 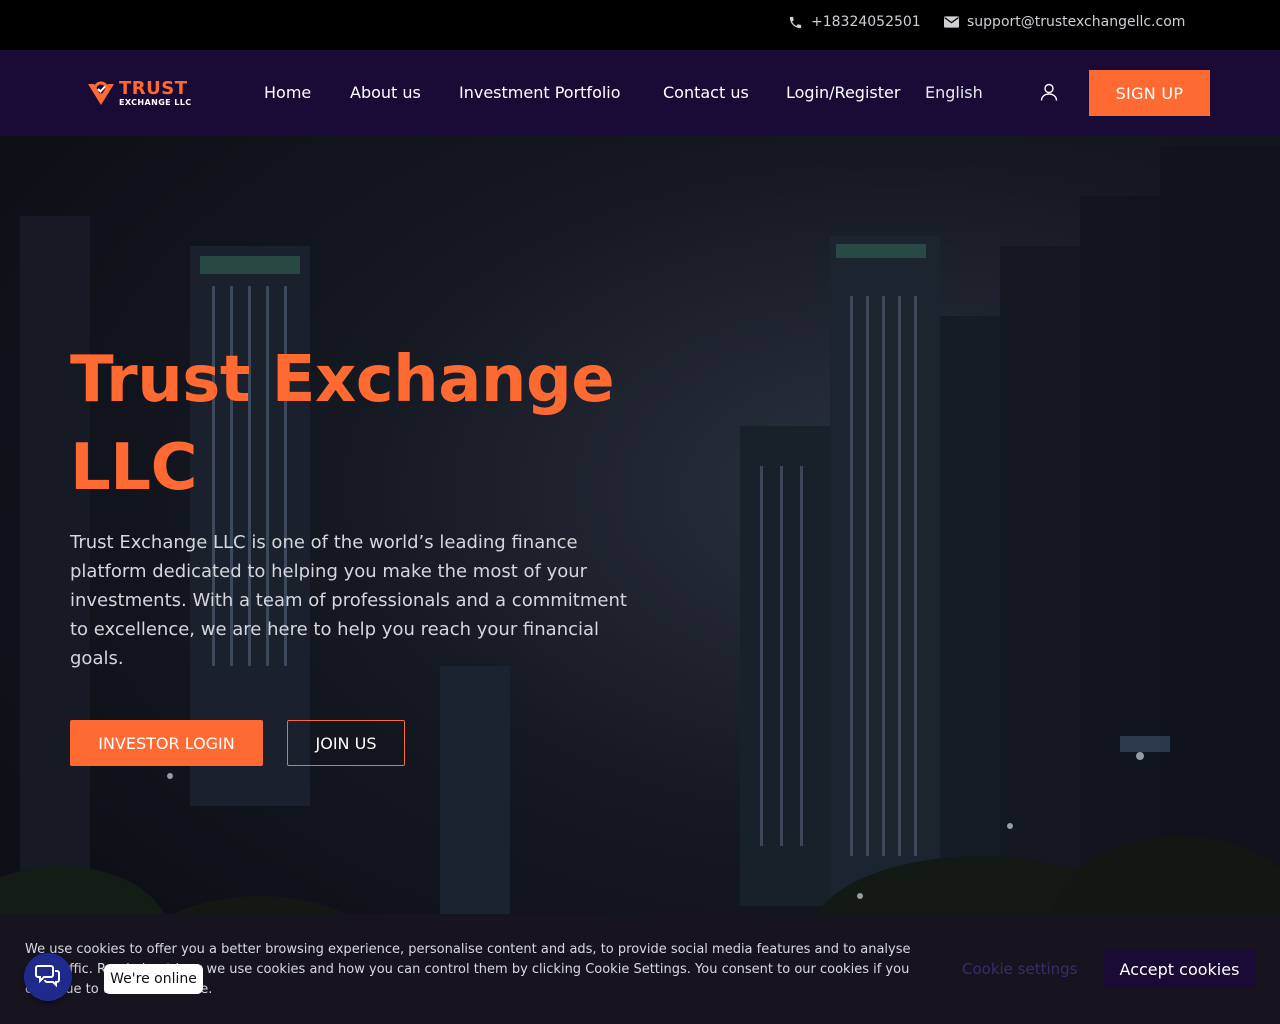 I want to click on phone-icon, so click(x=795, y=22).